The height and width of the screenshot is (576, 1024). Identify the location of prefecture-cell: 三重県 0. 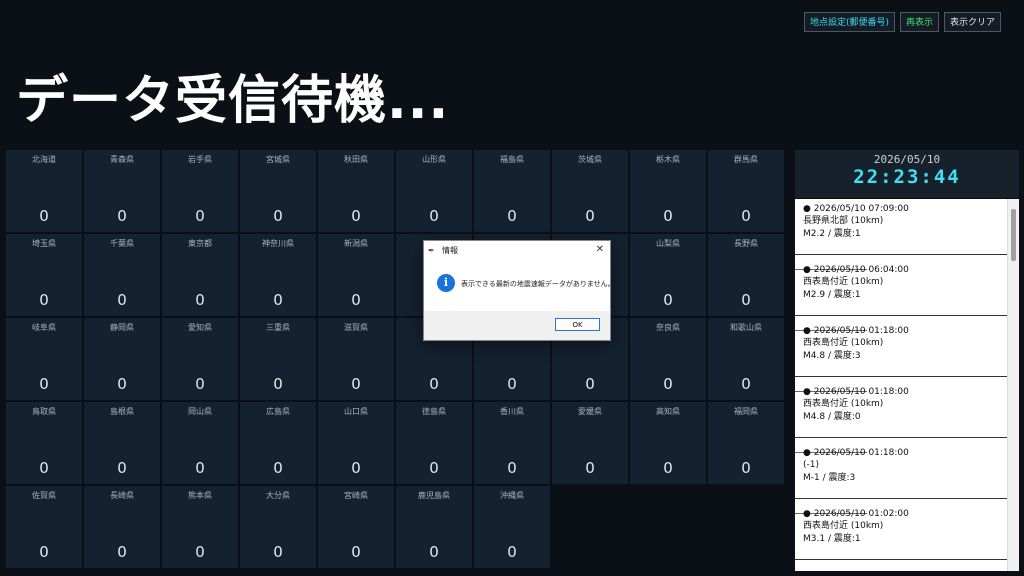
(278, 359).